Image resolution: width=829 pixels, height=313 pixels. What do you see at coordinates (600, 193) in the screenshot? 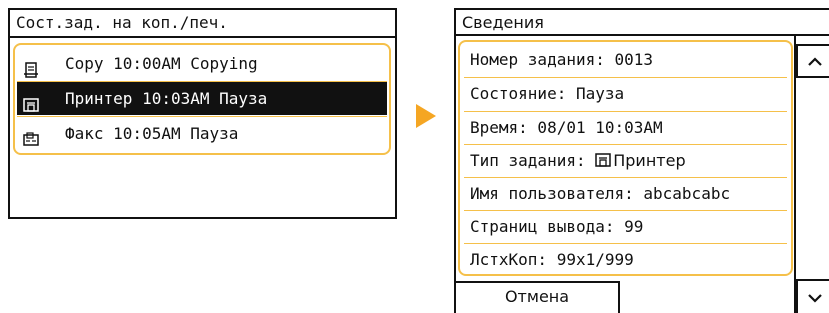
I see `detail-user-name: Имя пользователя: abcabcabc` at bounding box center [600, 193].